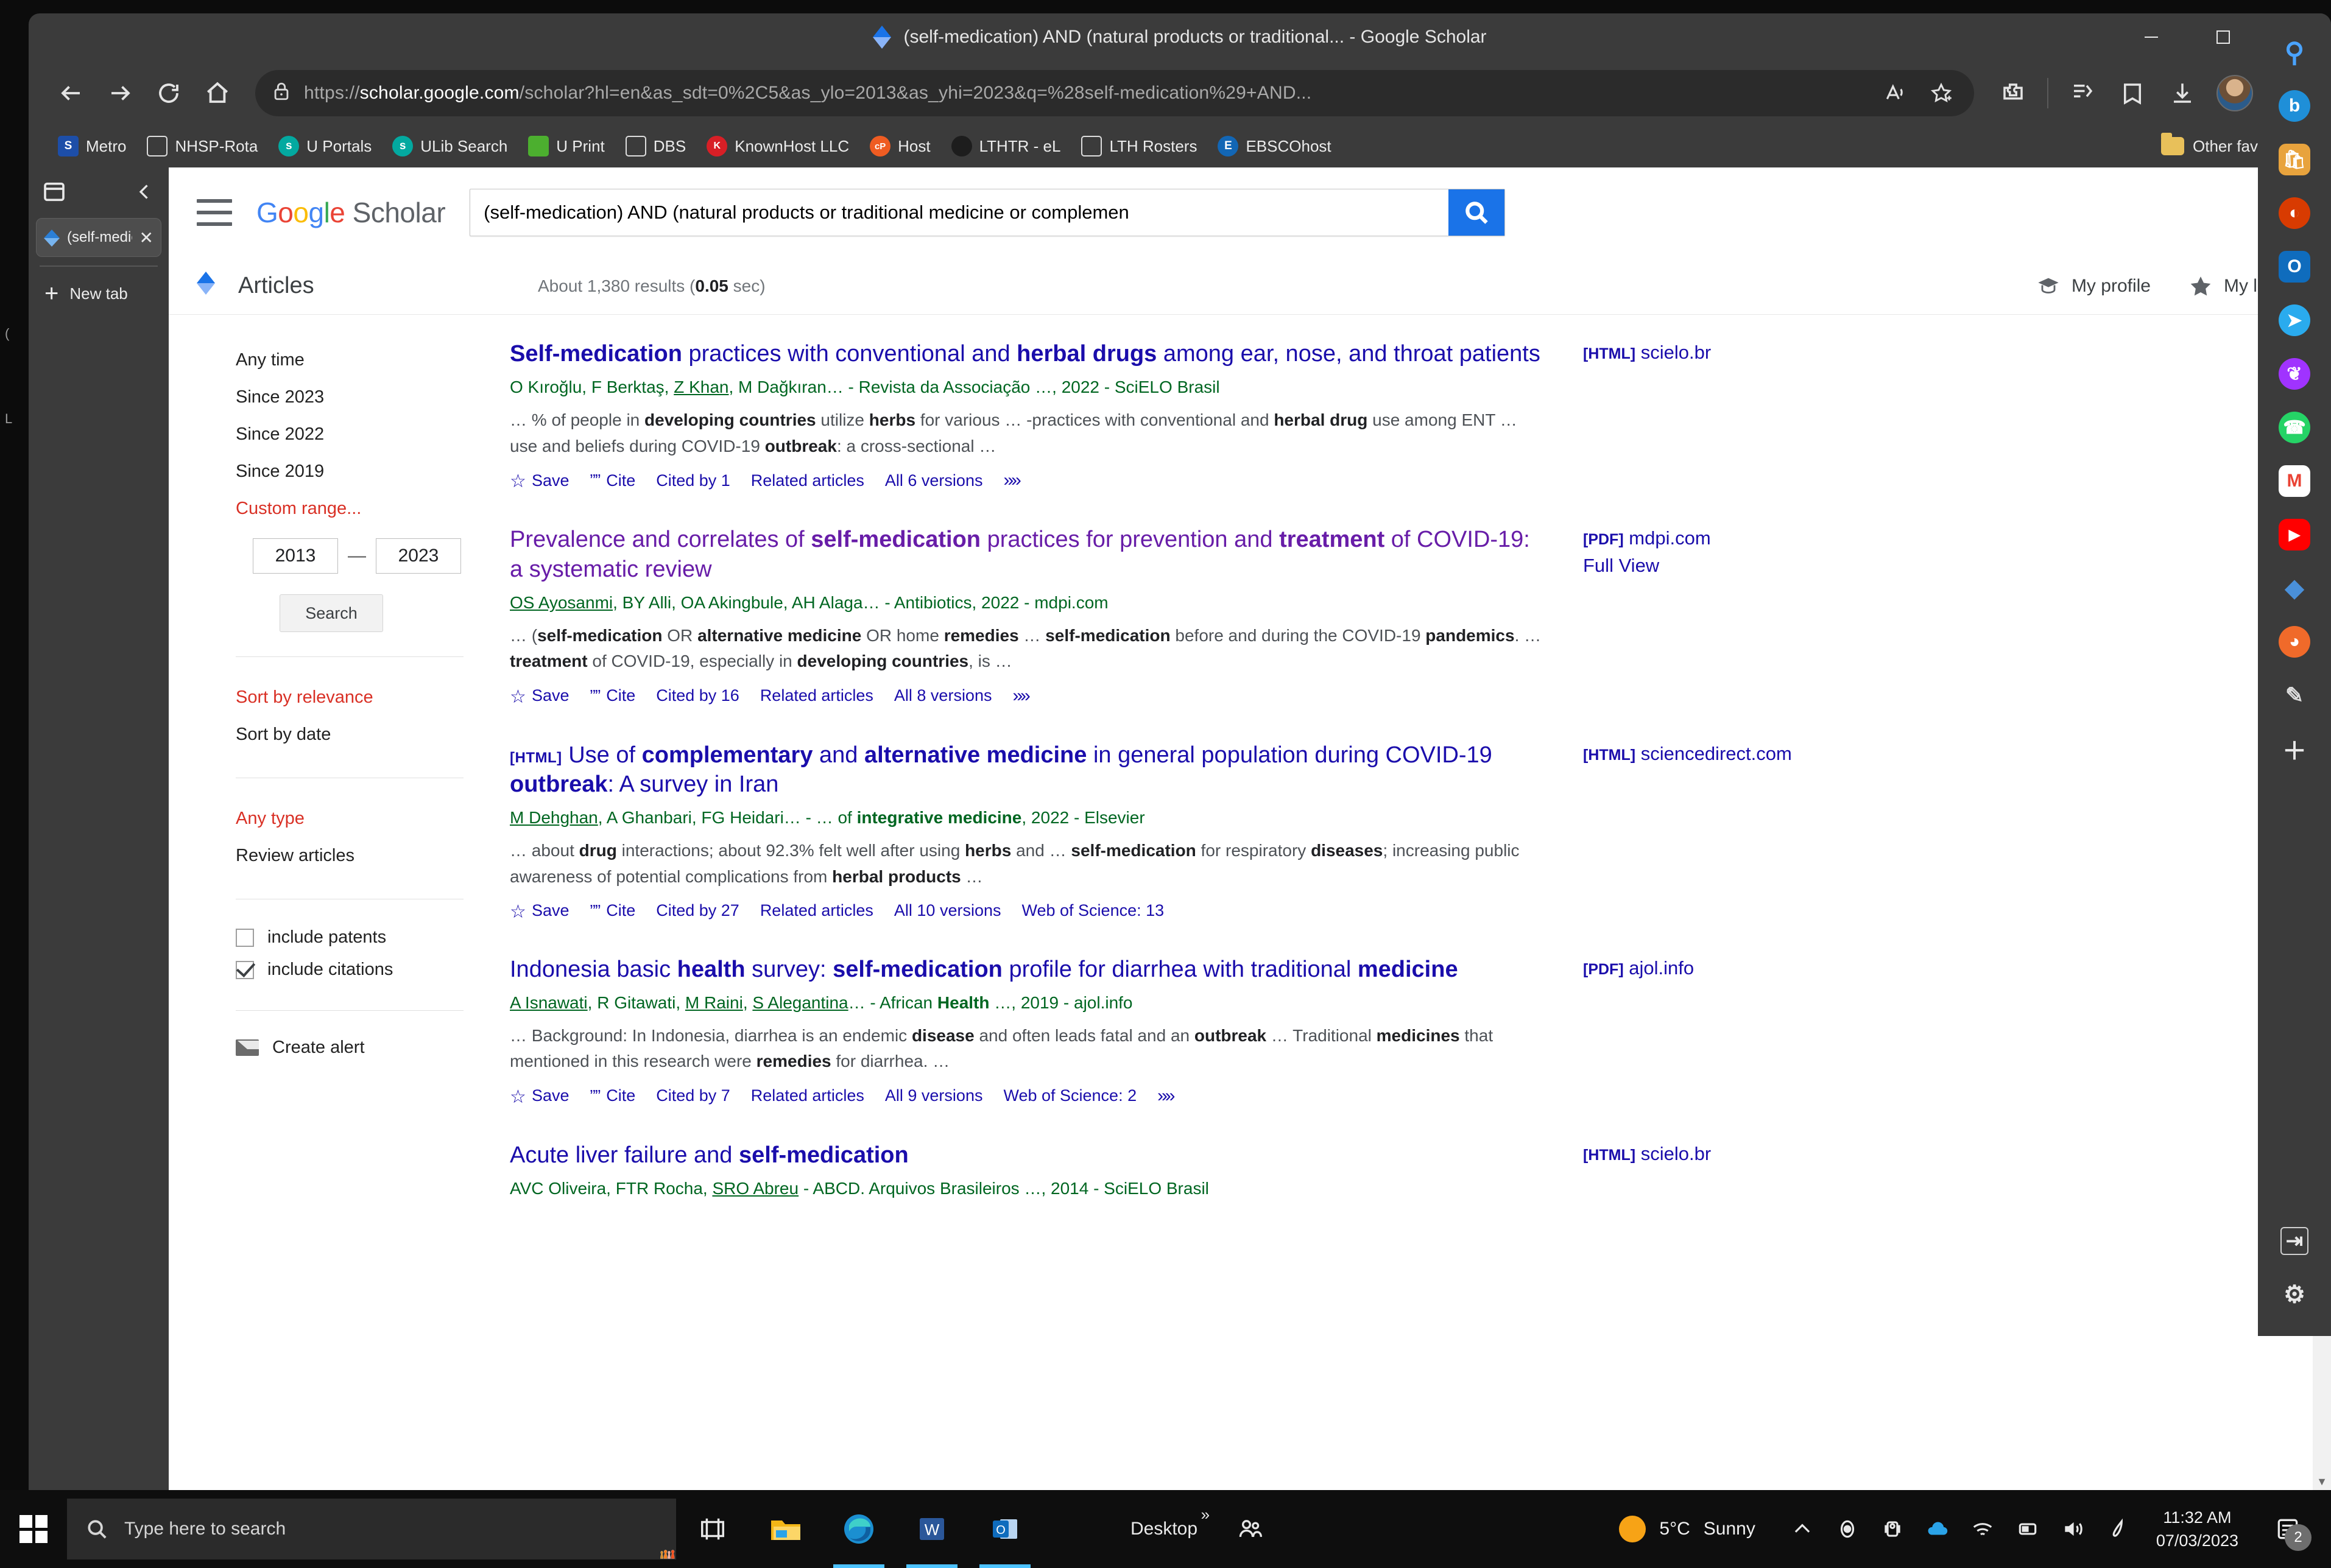 This screenshot has height=1568, width=2331. What do you see at coordinates (934, 481) in the screenshot?
I see `all-versions-link: All 6 versions` at bounding box center [934, 481].